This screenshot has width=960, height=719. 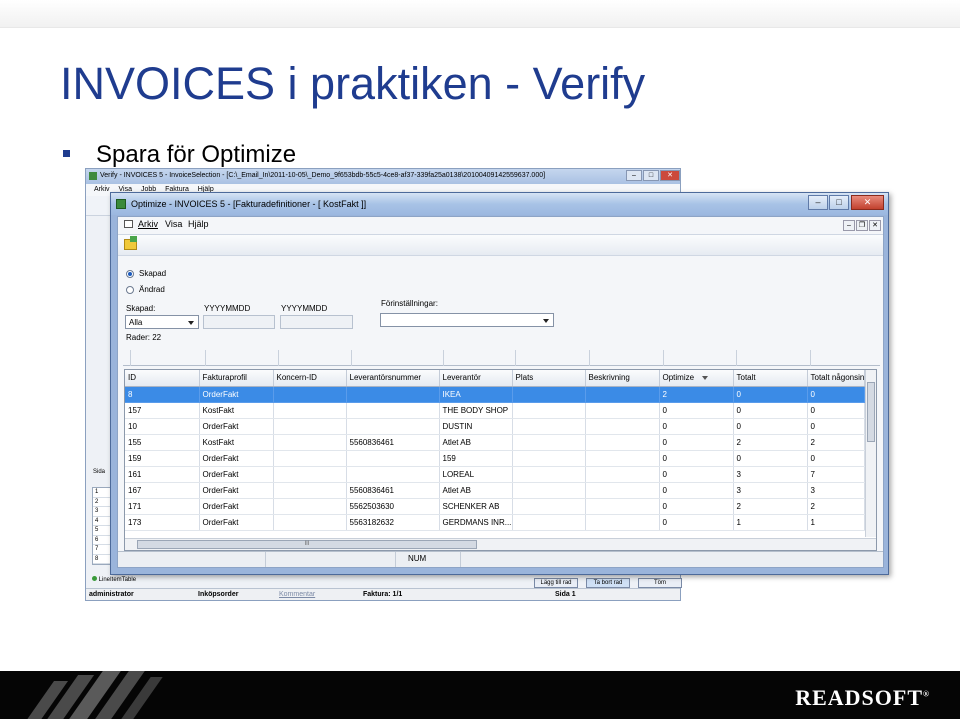 I want to click on mdi-close-button: ✕, so click(x=875, y=225).